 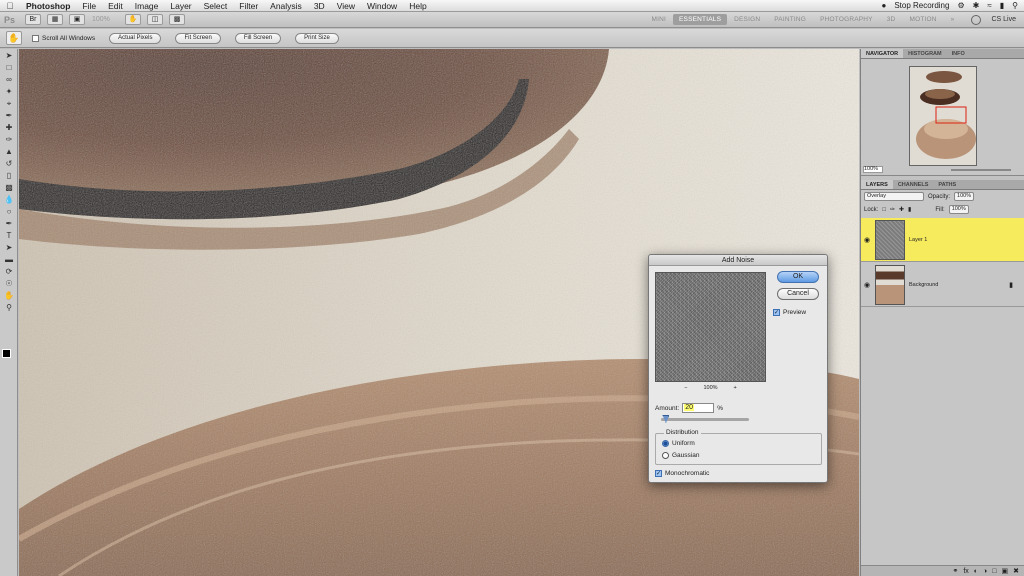 I want to click on zoom-level: 100%, so click(x=107, y=19).